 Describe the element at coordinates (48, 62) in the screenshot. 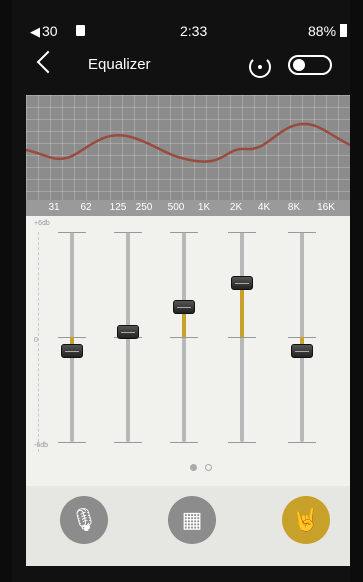

I see `back-button` at that location.